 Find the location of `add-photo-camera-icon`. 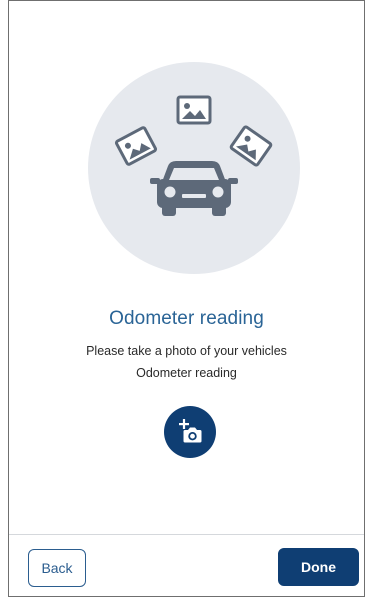

add-photo-camera-icon is located at coordinates (190, 431).